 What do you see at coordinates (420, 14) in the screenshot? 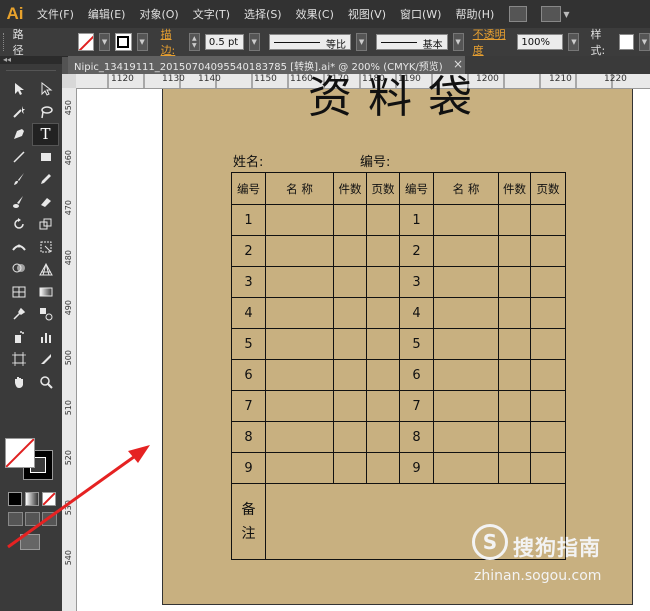
I see `menu-window: 窗口(W)` at bounding box center [420, 14].